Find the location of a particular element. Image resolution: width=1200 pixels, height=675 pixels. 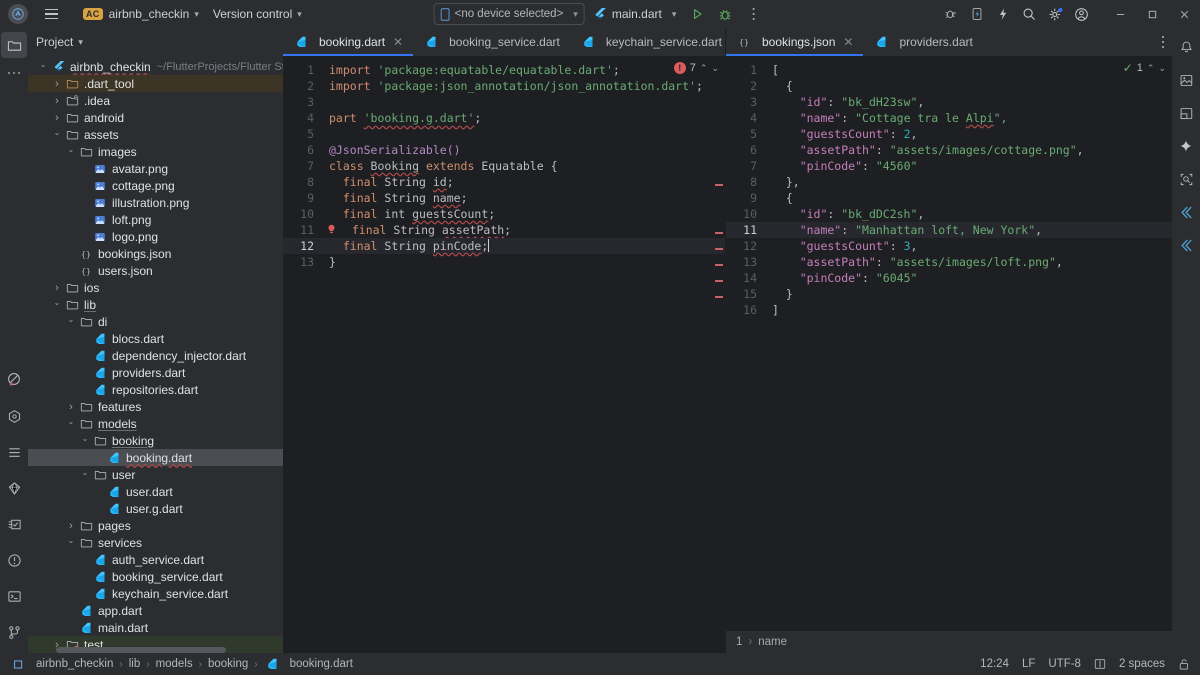

tree-horizontal-scrollbar is located at coordinates (141, 650).